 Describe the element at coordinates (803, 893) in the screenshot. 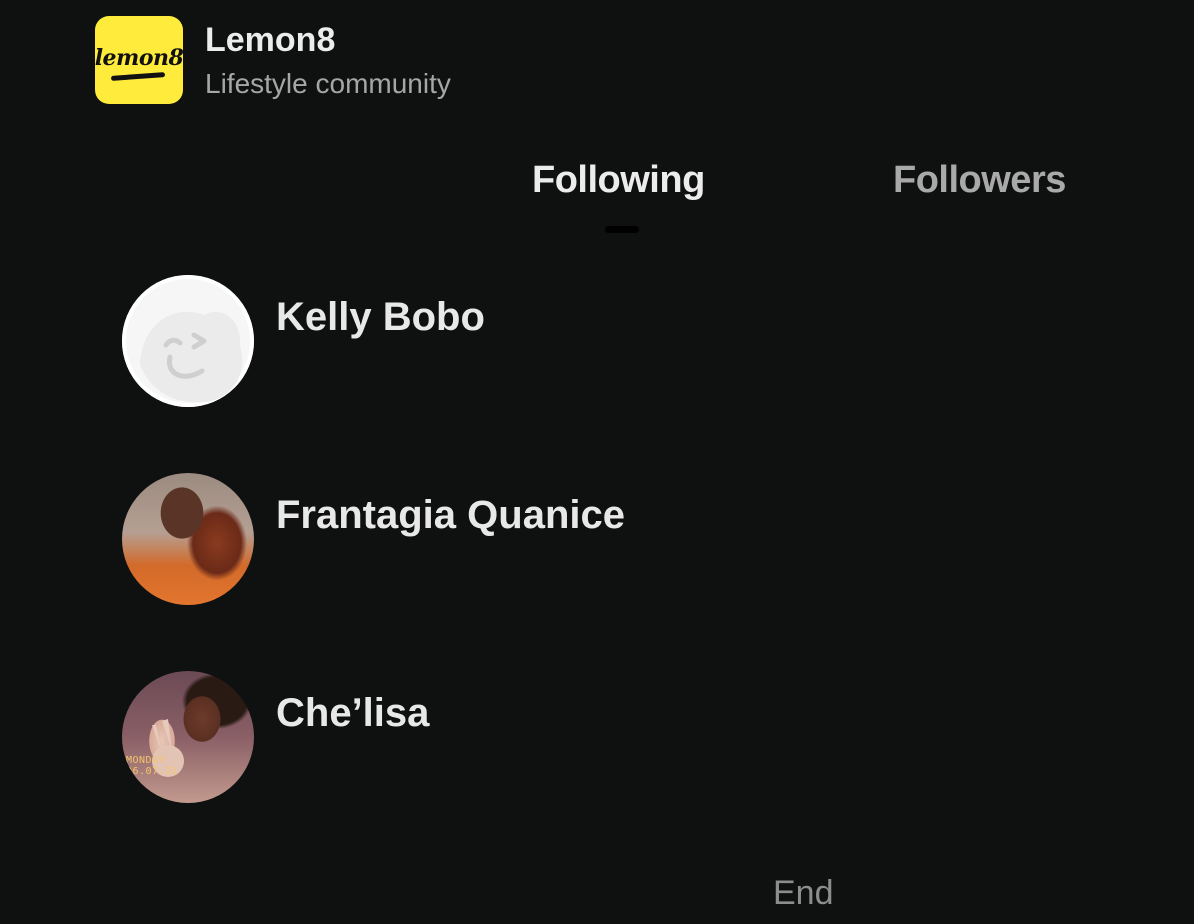

I see `end-of-list-label: End` at that location.